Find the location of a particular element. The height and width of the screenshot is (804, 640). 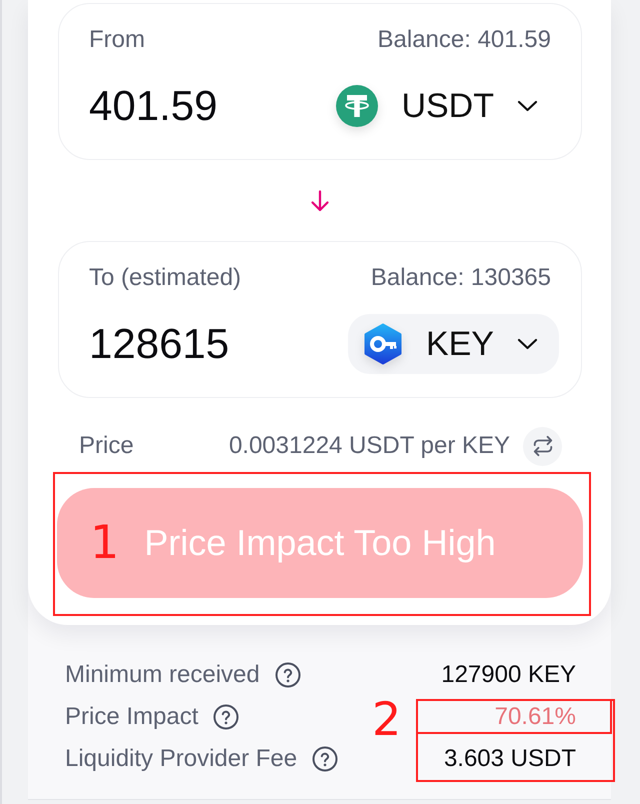

price-value: 0.0031224 USDT per KEY is located at coordinates (369, 446).